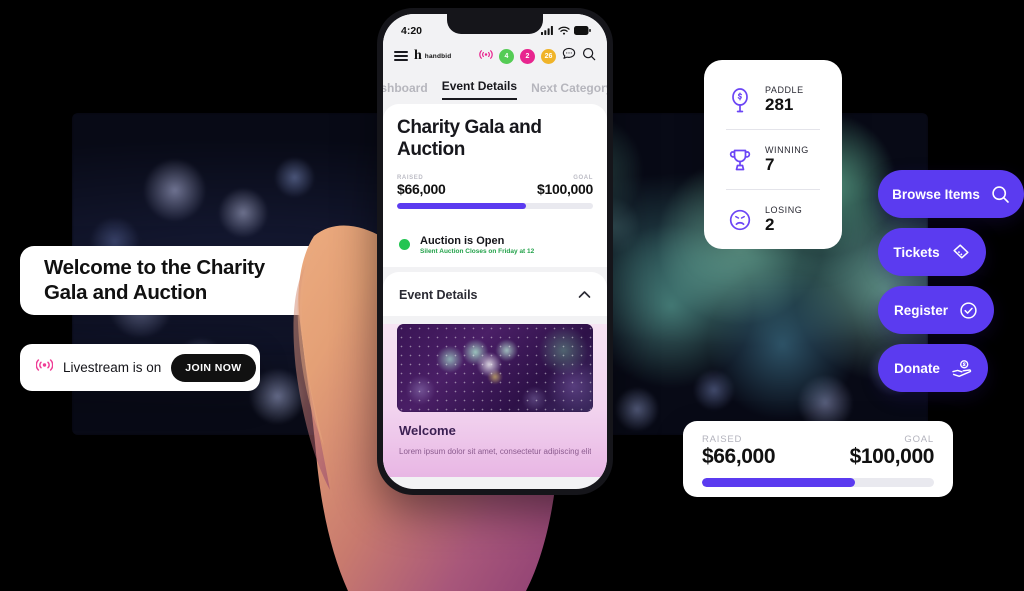  I want to click on event-goal-value: $100,000, so click(565, 188).